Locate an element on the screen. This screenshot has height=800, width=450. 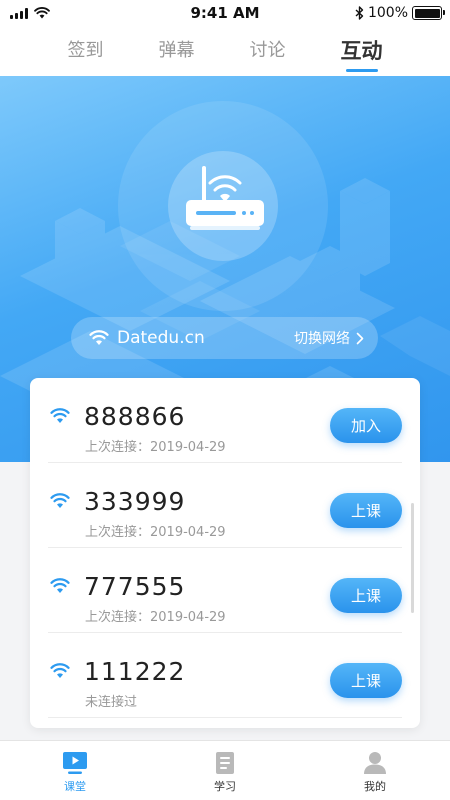
tab-discussion: 讨论 is located at coordinates (268, 51).